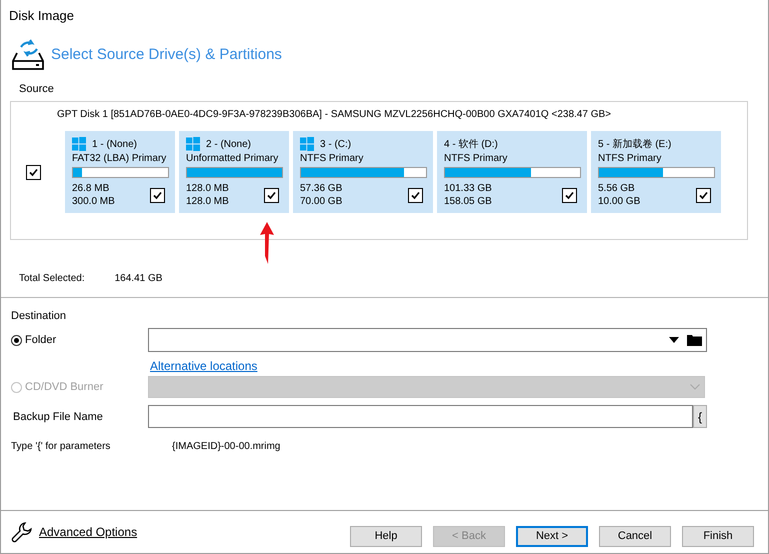 This screenshot has height=554, width=769. I want to click on total-size: 158.05 GB, so click(468, 201).